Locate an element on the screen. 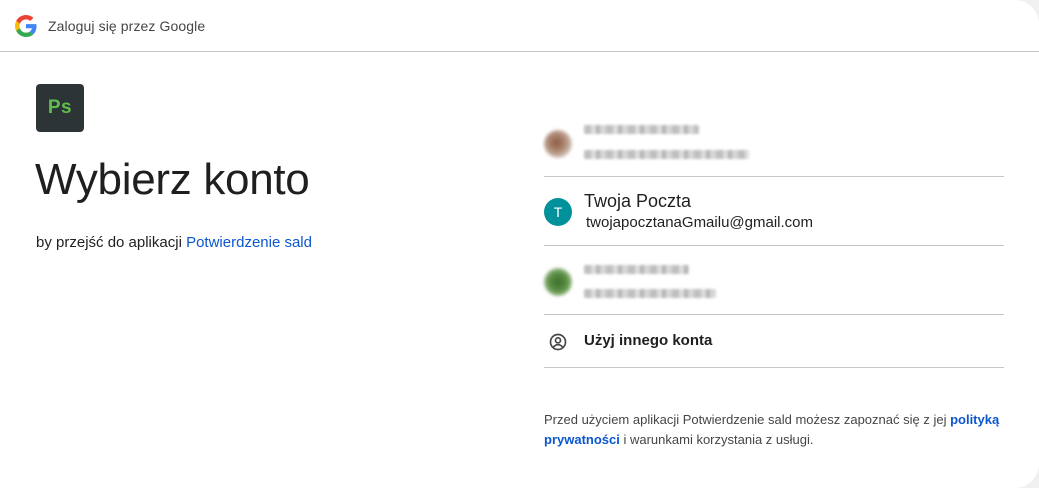  topbar-title: Zaloguj się przez Google is located at coordinates (127, 25).